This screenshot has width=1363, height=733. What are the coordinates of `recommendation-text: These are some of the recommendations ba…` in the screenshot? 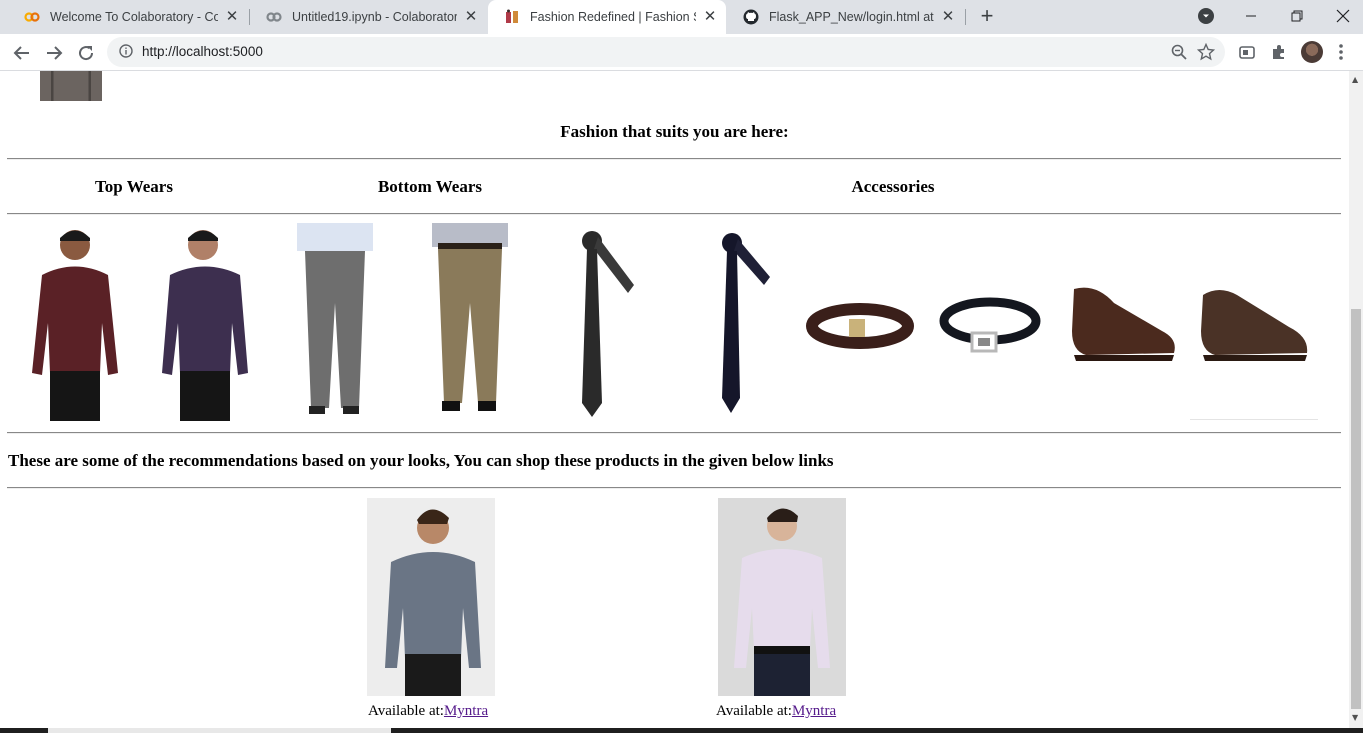 It's located at (421, 460).